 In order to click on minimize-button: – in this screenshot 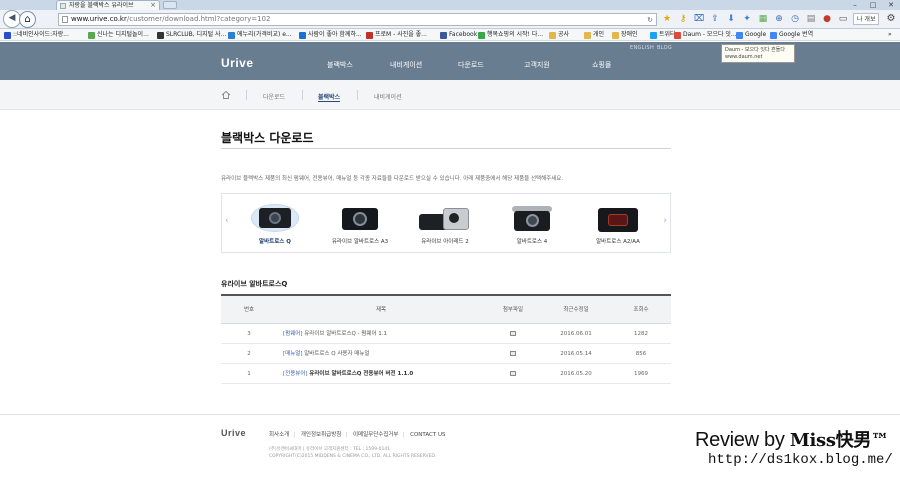, I will do `click(855, 5)`.